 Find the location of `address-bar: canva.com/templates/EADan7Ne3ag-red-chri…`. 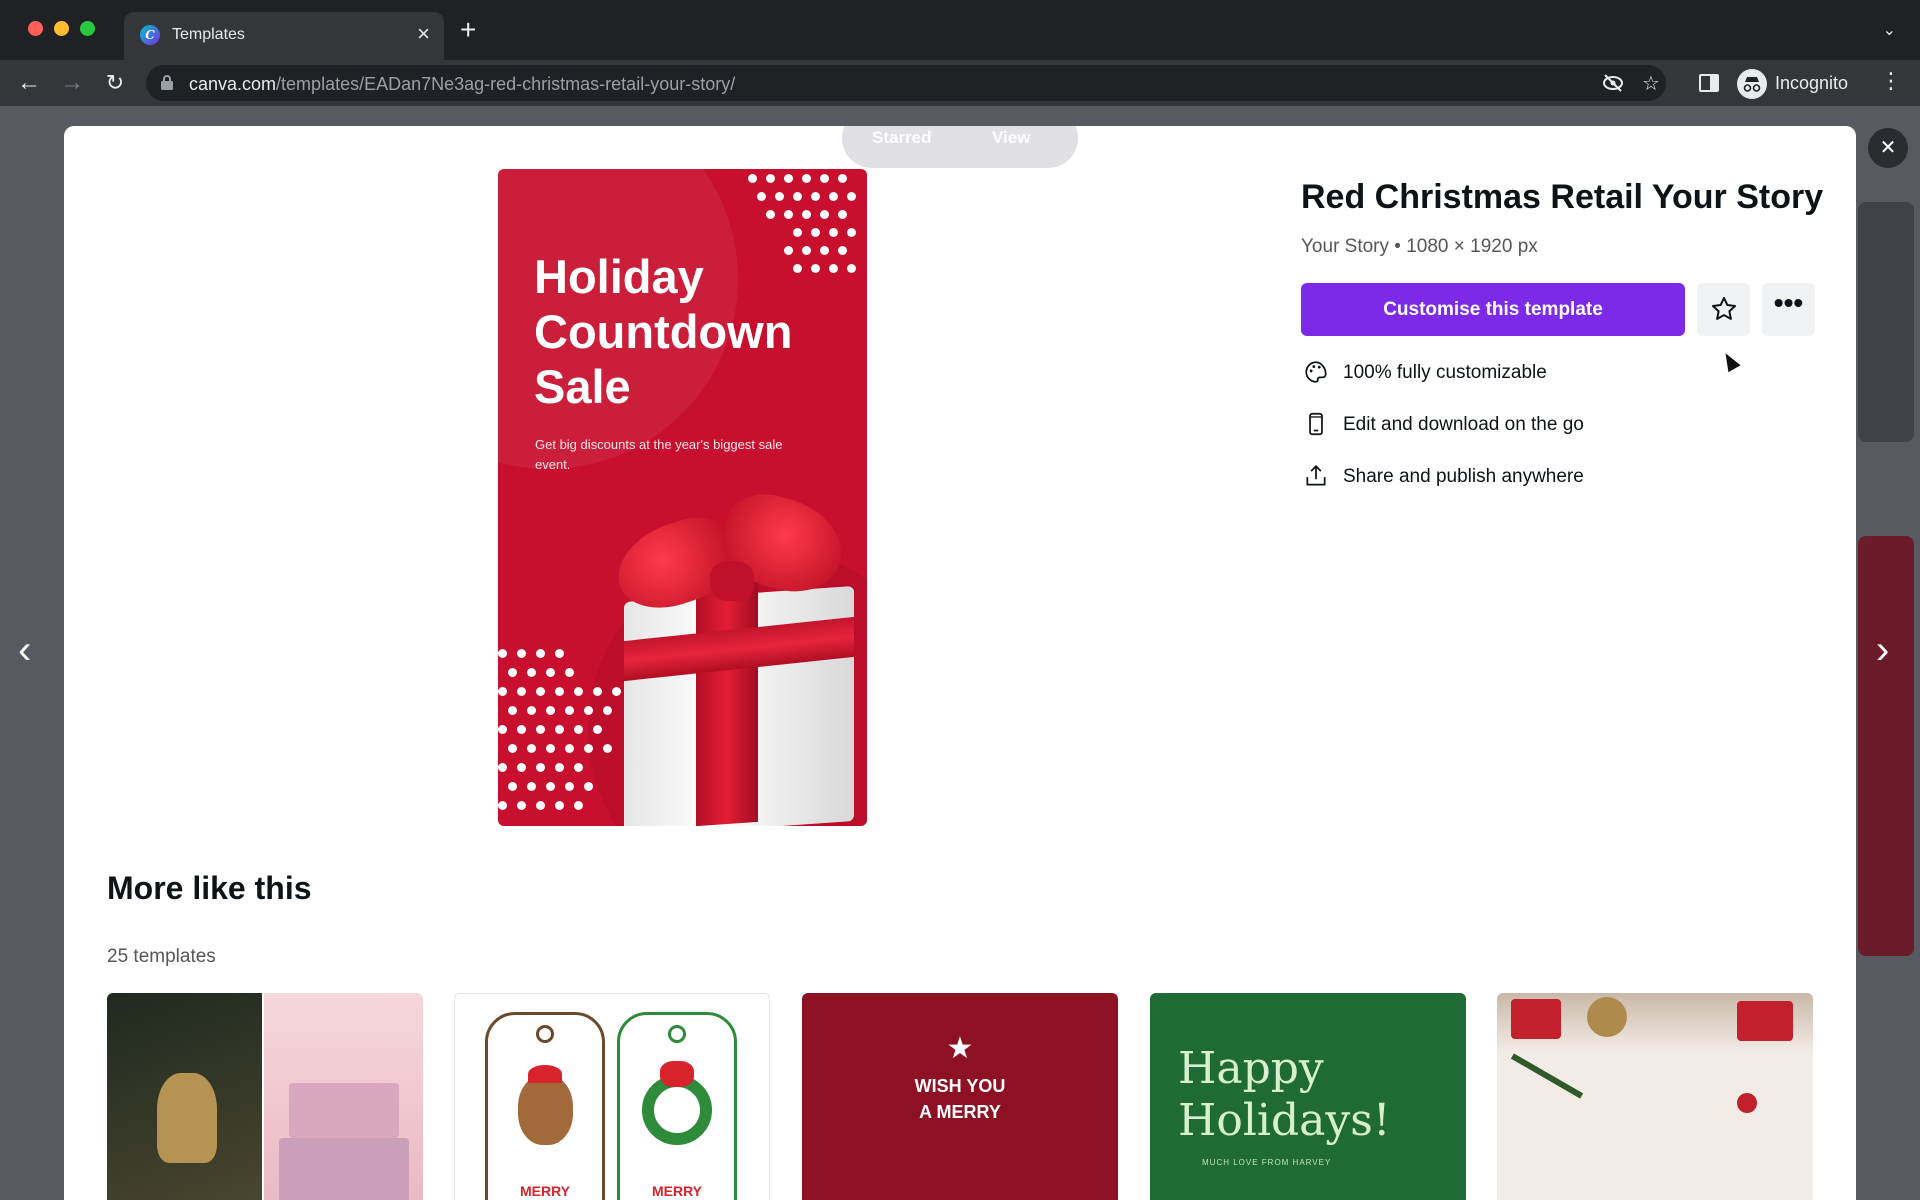

address-bar: canva.com/templates/EADan7Ne3ag-red-chri… is located at coordinates (906, 83).